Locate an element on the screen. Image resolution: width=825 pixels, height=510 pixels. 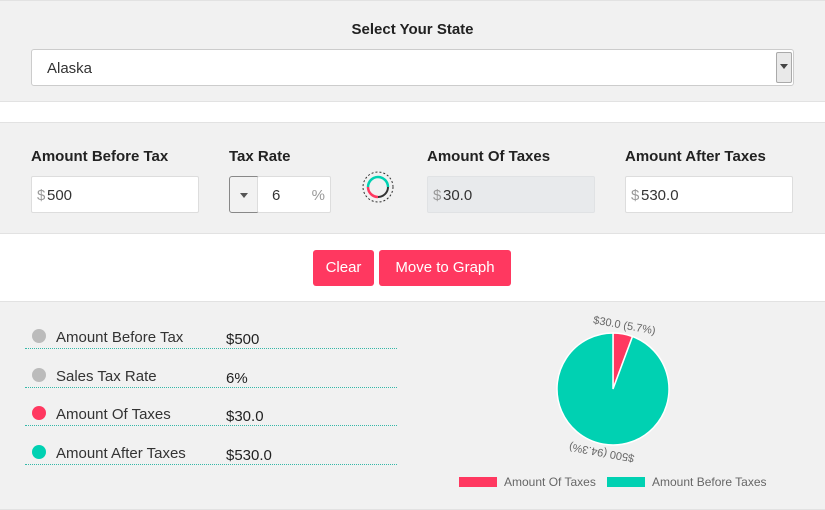
result-value: $530.0 is located at coordinates (249, 455).